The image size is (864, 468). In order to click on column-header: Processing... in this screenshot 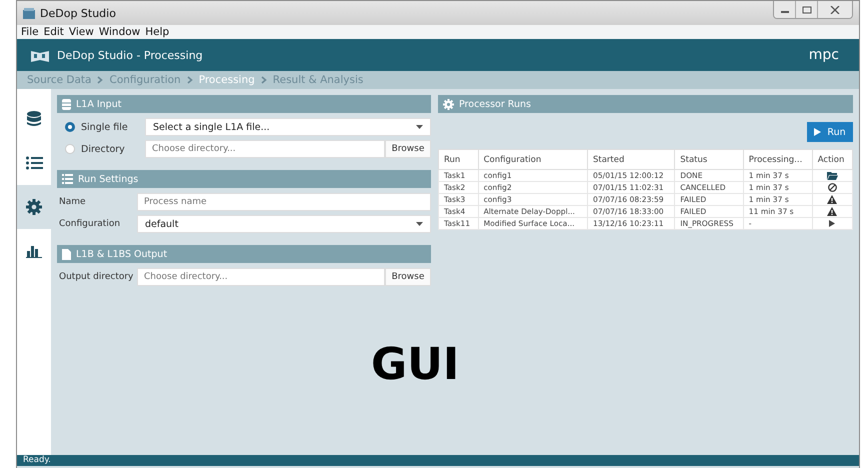, I will do `click(777, 160)`.